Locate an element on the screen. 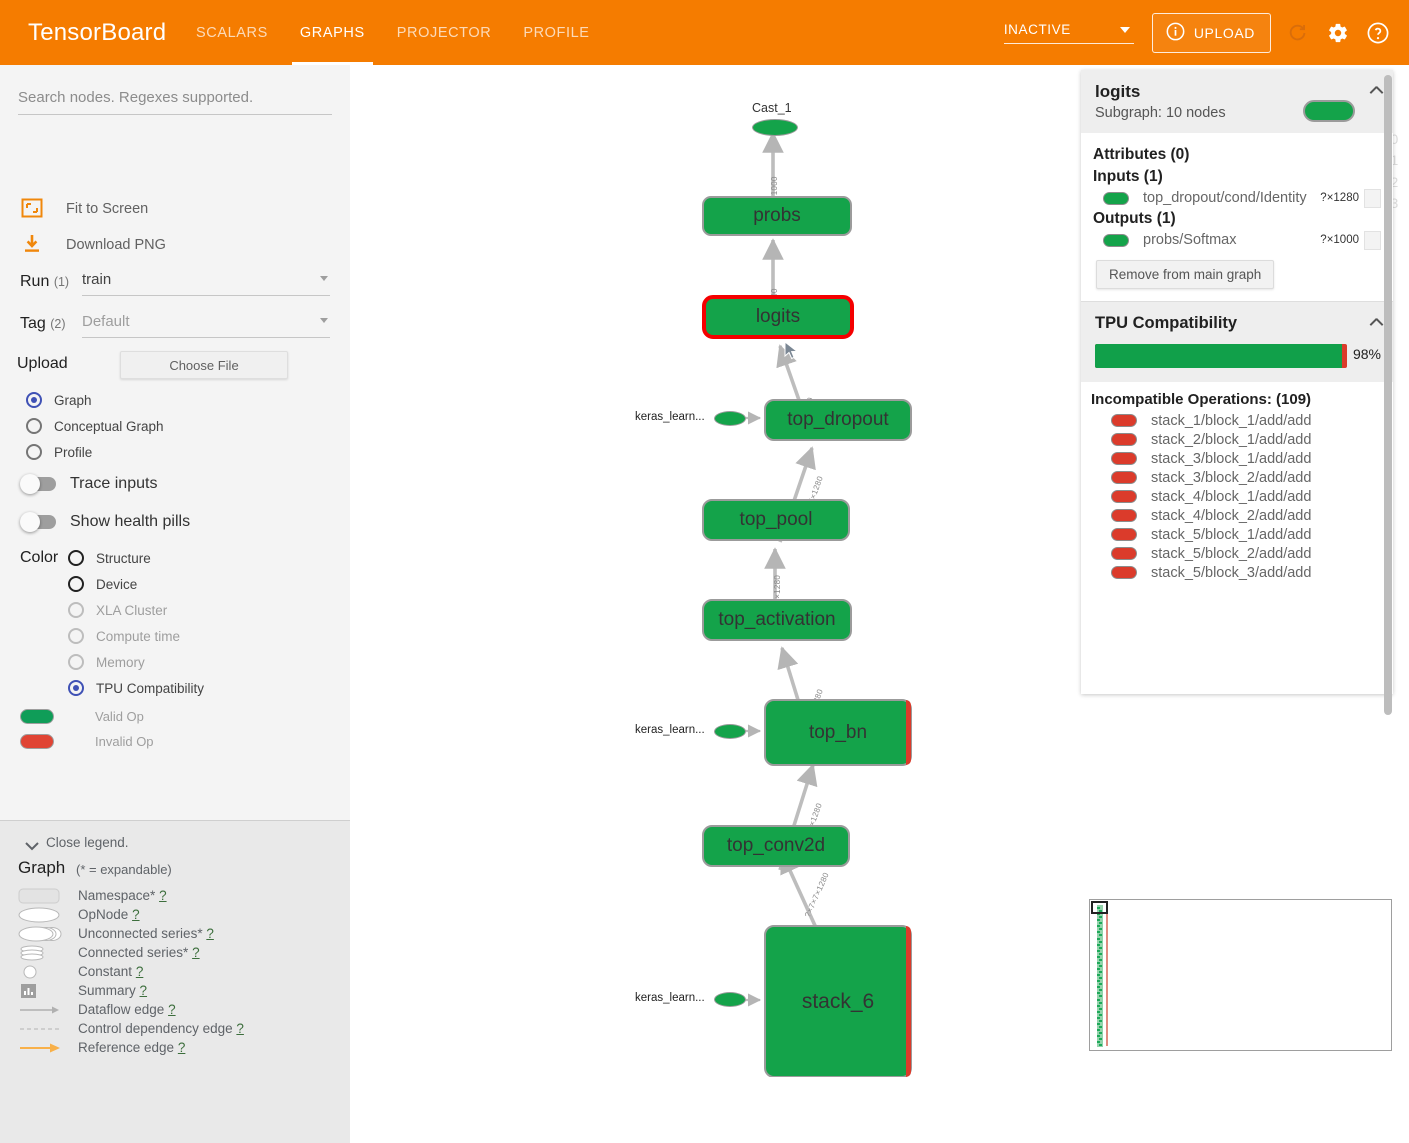  graph-node-logits: logits is located at coordinates (778, 317).